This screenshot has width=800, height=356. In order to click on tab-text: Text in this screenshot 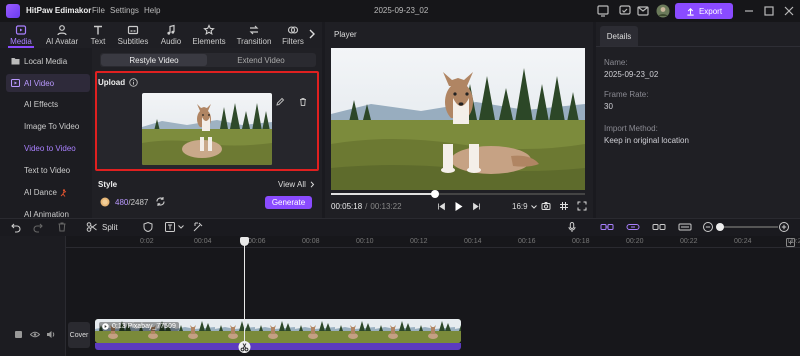, I will do `click(98, 35)`.